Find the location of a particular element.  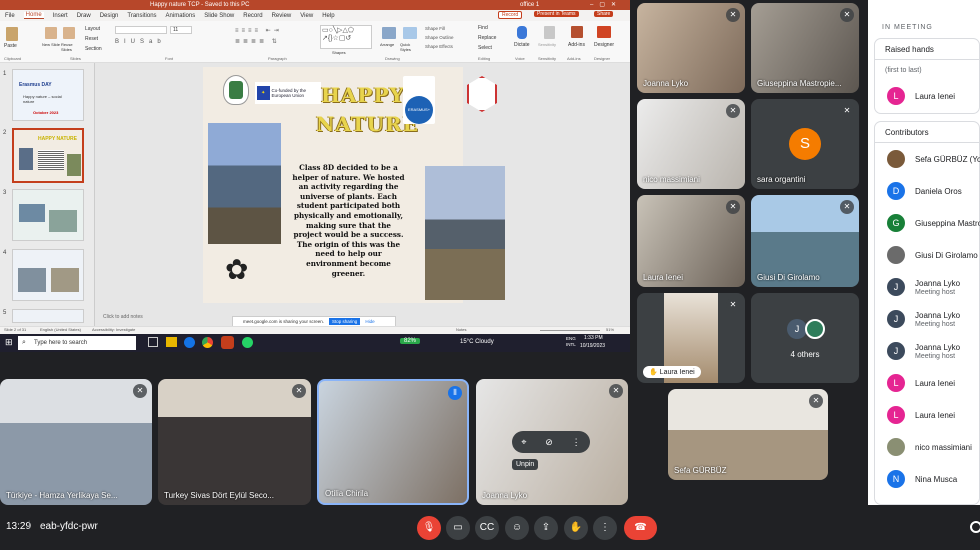

participant-tile: ✕ ⌖ ⊘ ⋮ Unpin Joanna Lyko is located at coordinates (552, 442).